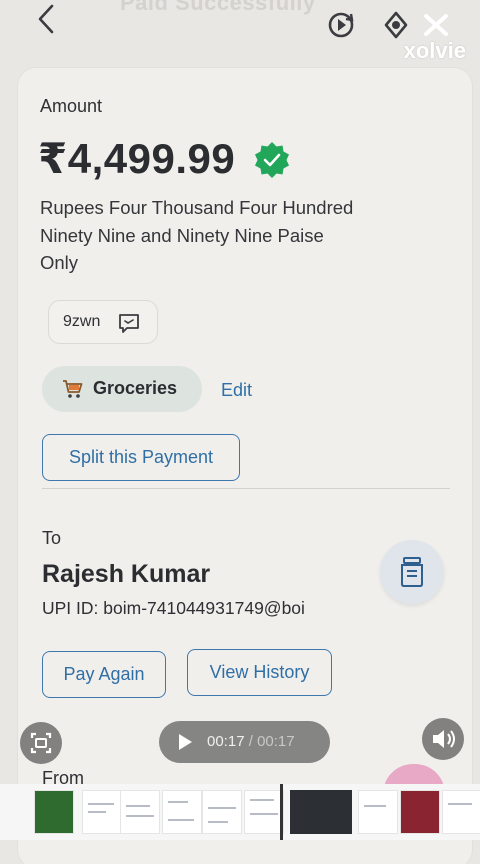 This screenshot has width=480, height=864. I want to click on page-title: Paid Successfully, so click(218, 7).